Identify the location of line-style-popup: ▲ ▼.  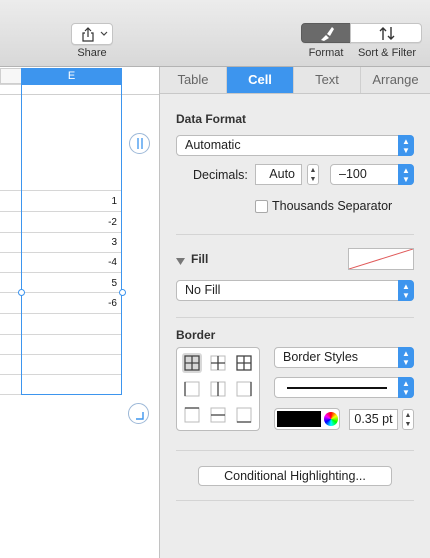
(344, 387).